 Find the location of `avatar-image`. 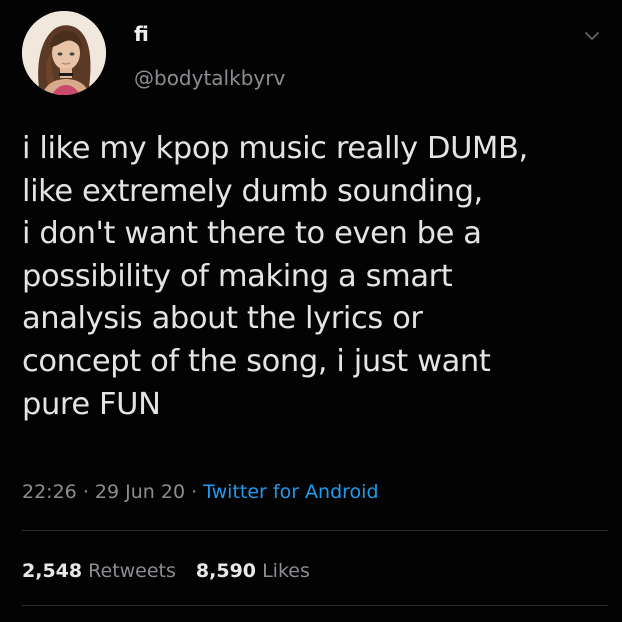

avatar-image is located at coordinates (64, 53).